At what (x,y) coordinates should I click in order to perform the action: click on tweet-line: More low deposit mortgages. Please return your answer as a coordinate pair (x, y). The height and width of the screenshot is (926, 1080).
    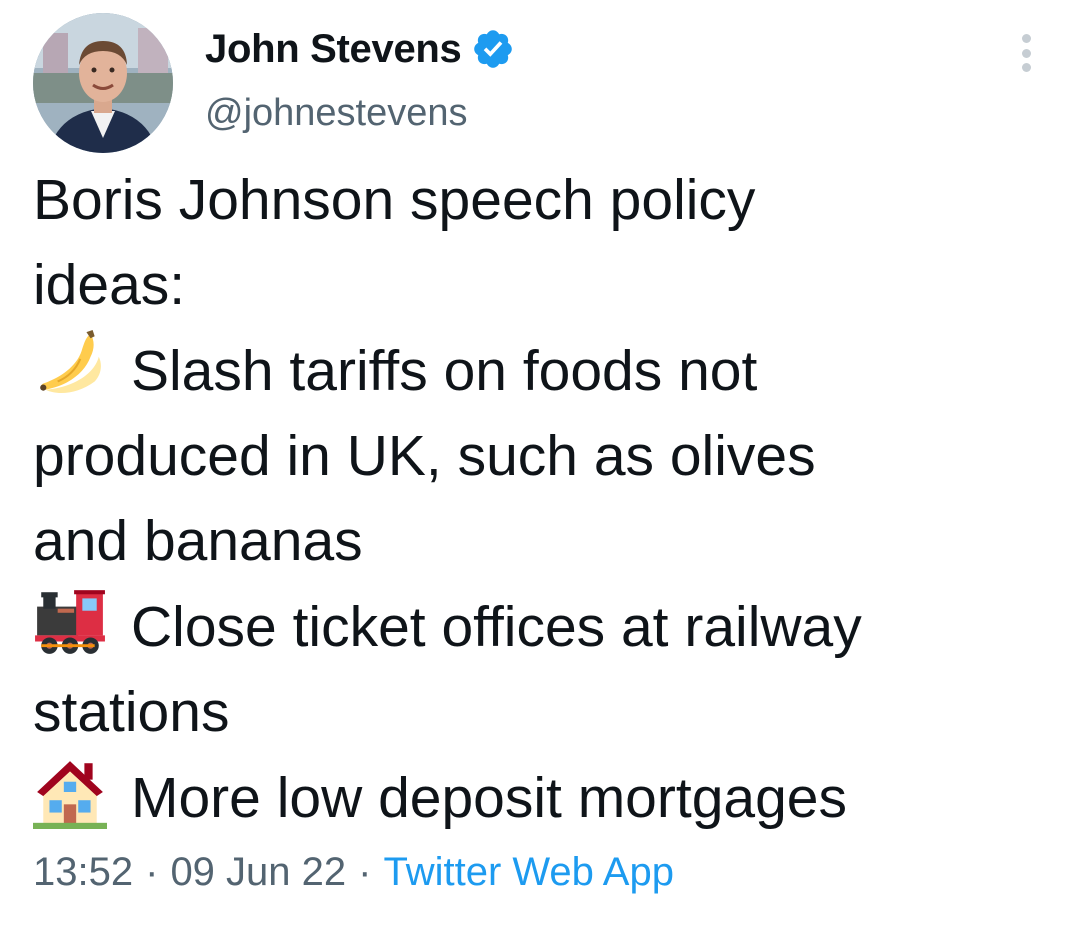
    Looking at the image, I should click on (489, 798).